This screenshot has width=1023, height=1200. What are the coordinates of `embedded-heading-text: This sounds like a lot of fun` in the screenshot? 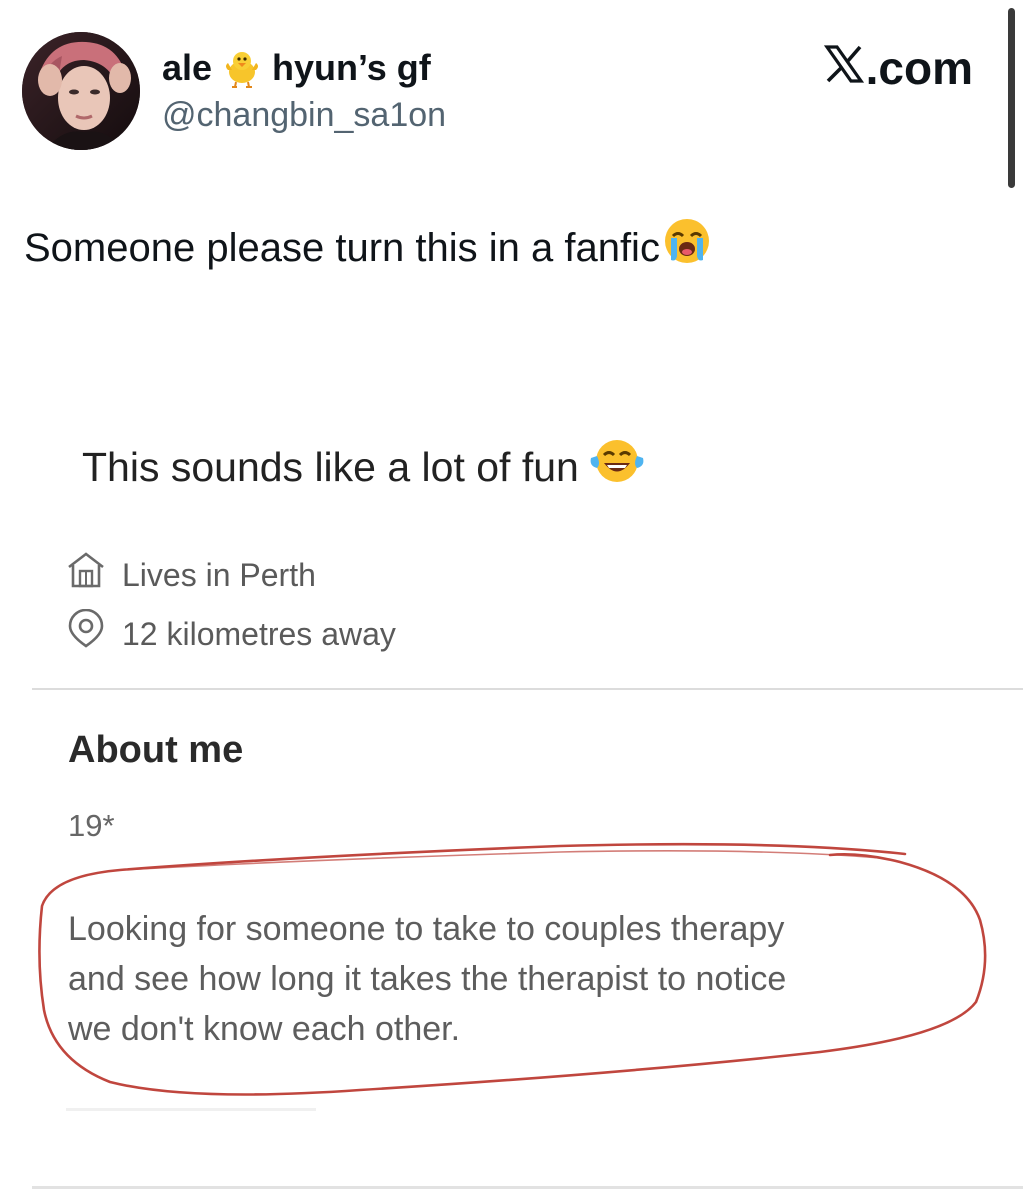 It's located at (330, 467).